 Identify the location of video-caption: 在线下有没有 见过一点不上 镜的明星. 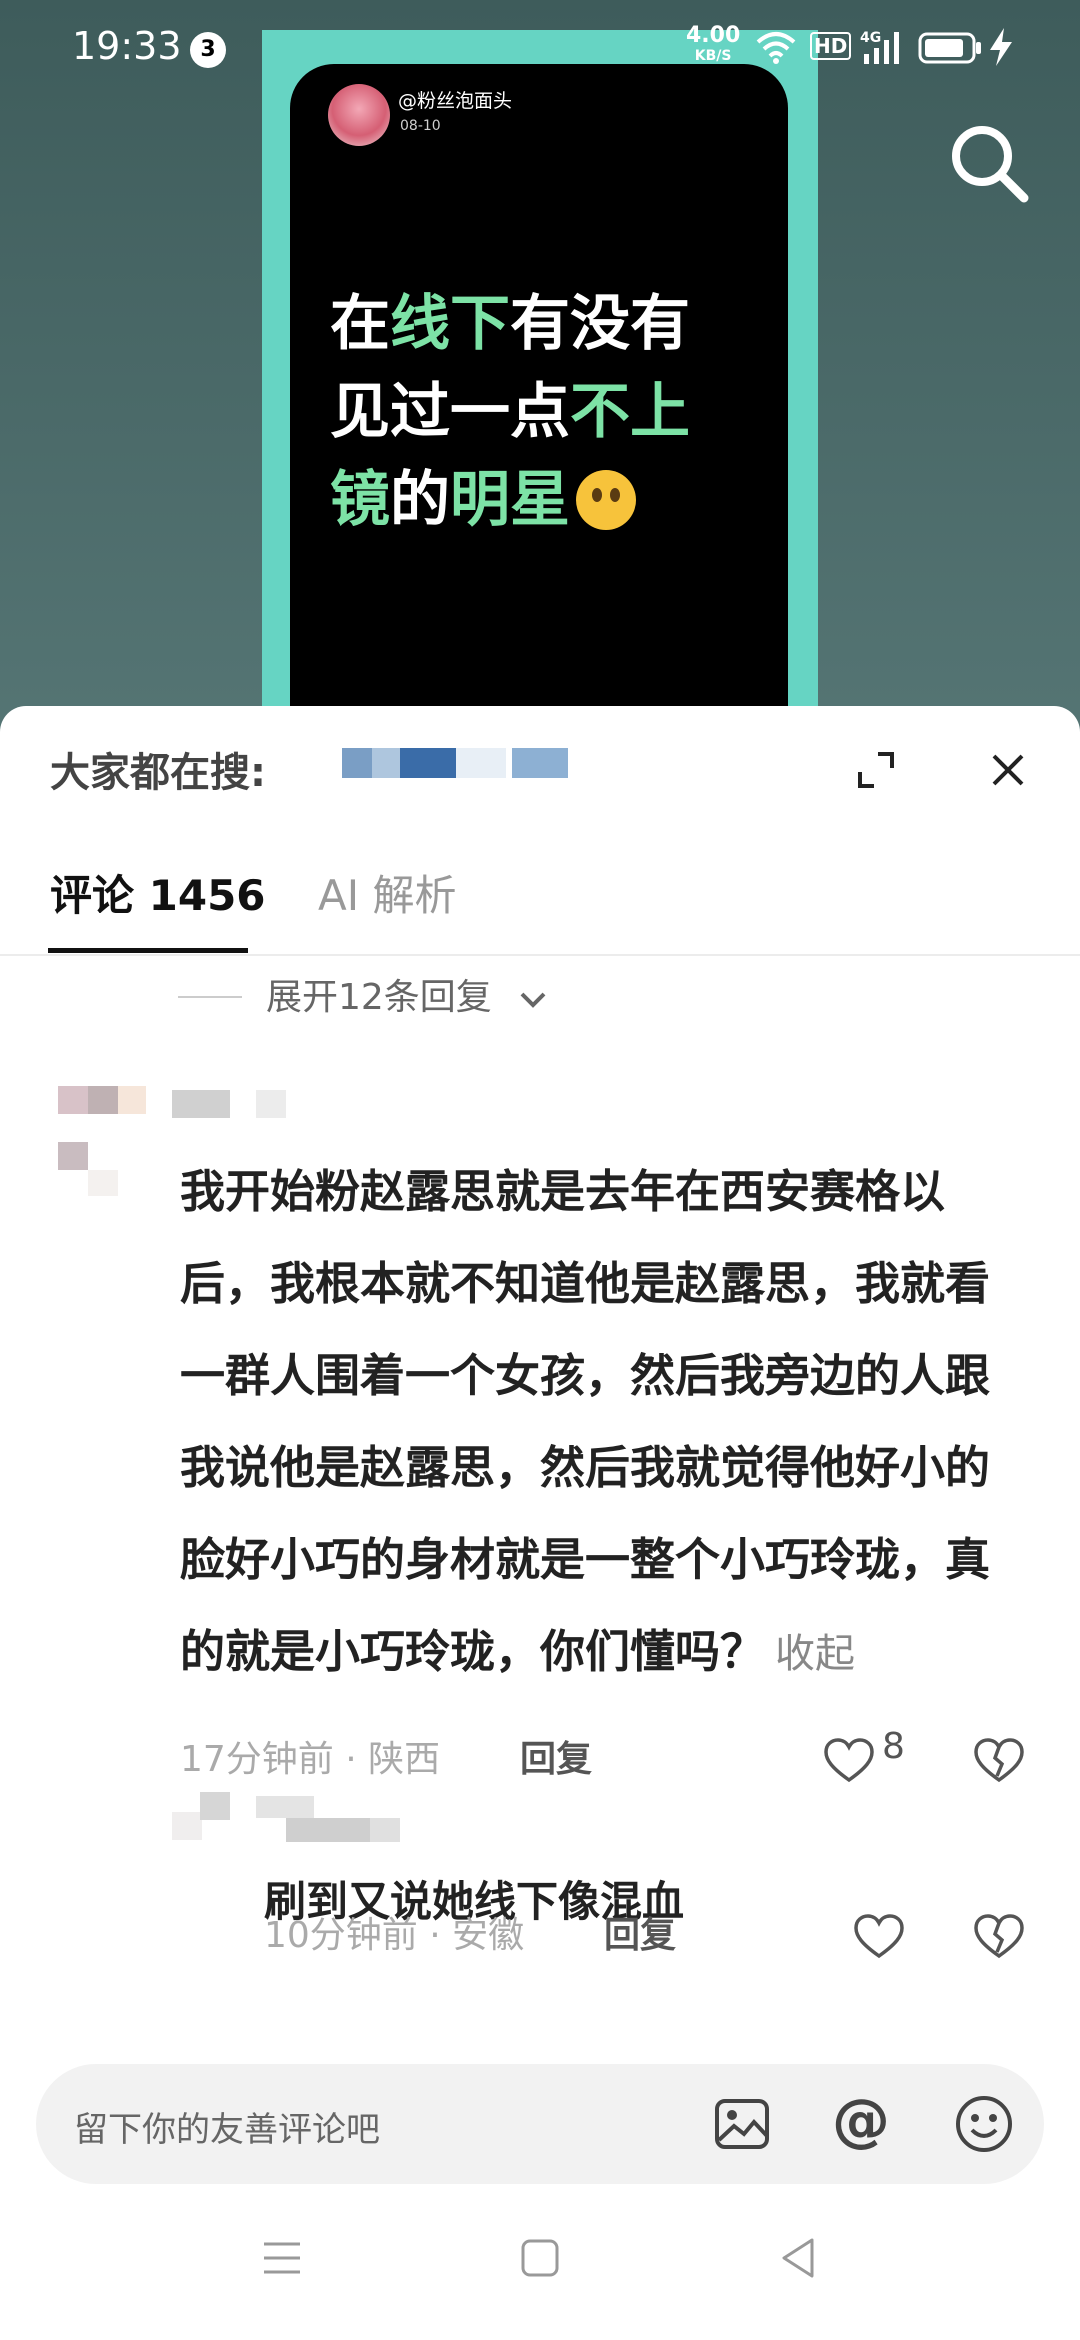
(550, 412).